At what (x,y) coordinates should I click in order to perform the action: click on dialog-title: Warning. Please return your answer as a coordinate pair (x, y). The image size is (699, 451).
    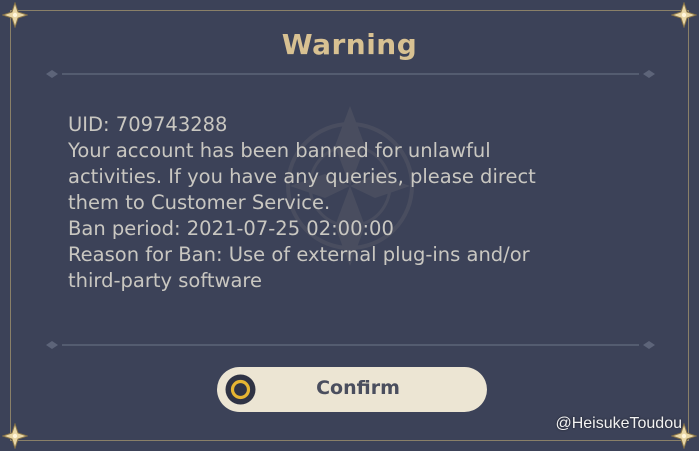
    Looking at the image, I should click on (349, 44).